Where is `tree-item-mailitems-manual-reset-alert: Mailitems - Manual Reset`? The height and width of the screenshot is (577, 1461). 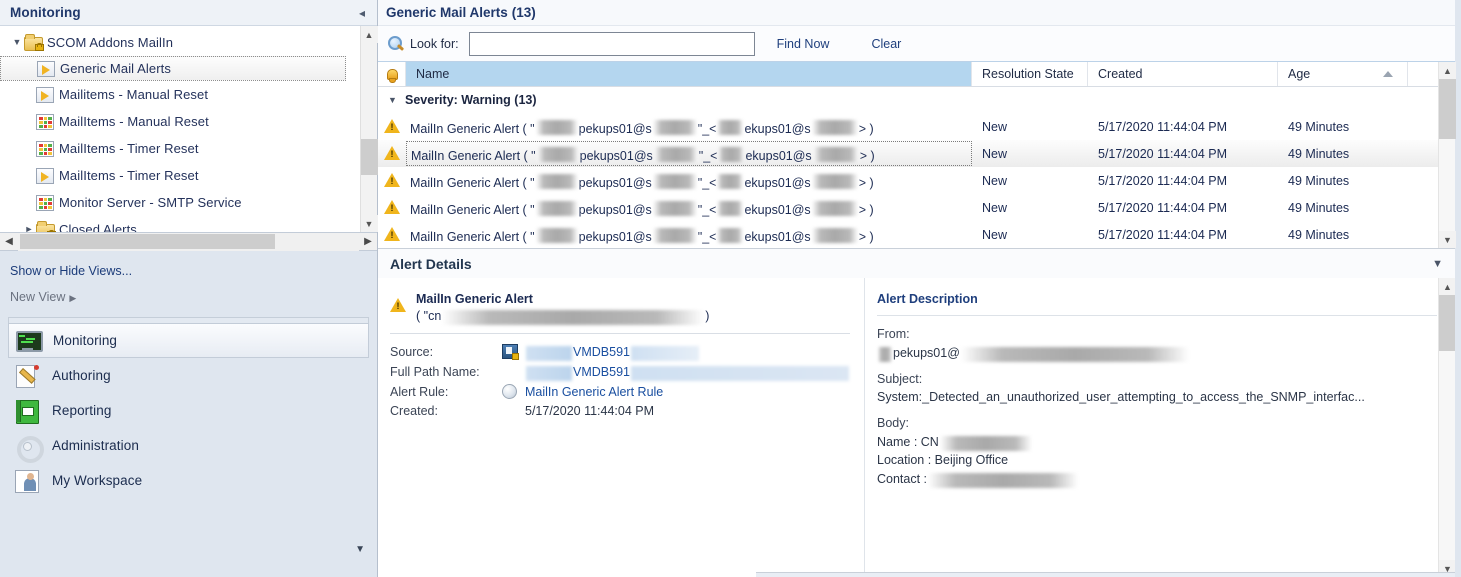
tree-item-mailitems-manual-reset-alert: Mailitems - Manual Reset is located at coordinates (180, 94).